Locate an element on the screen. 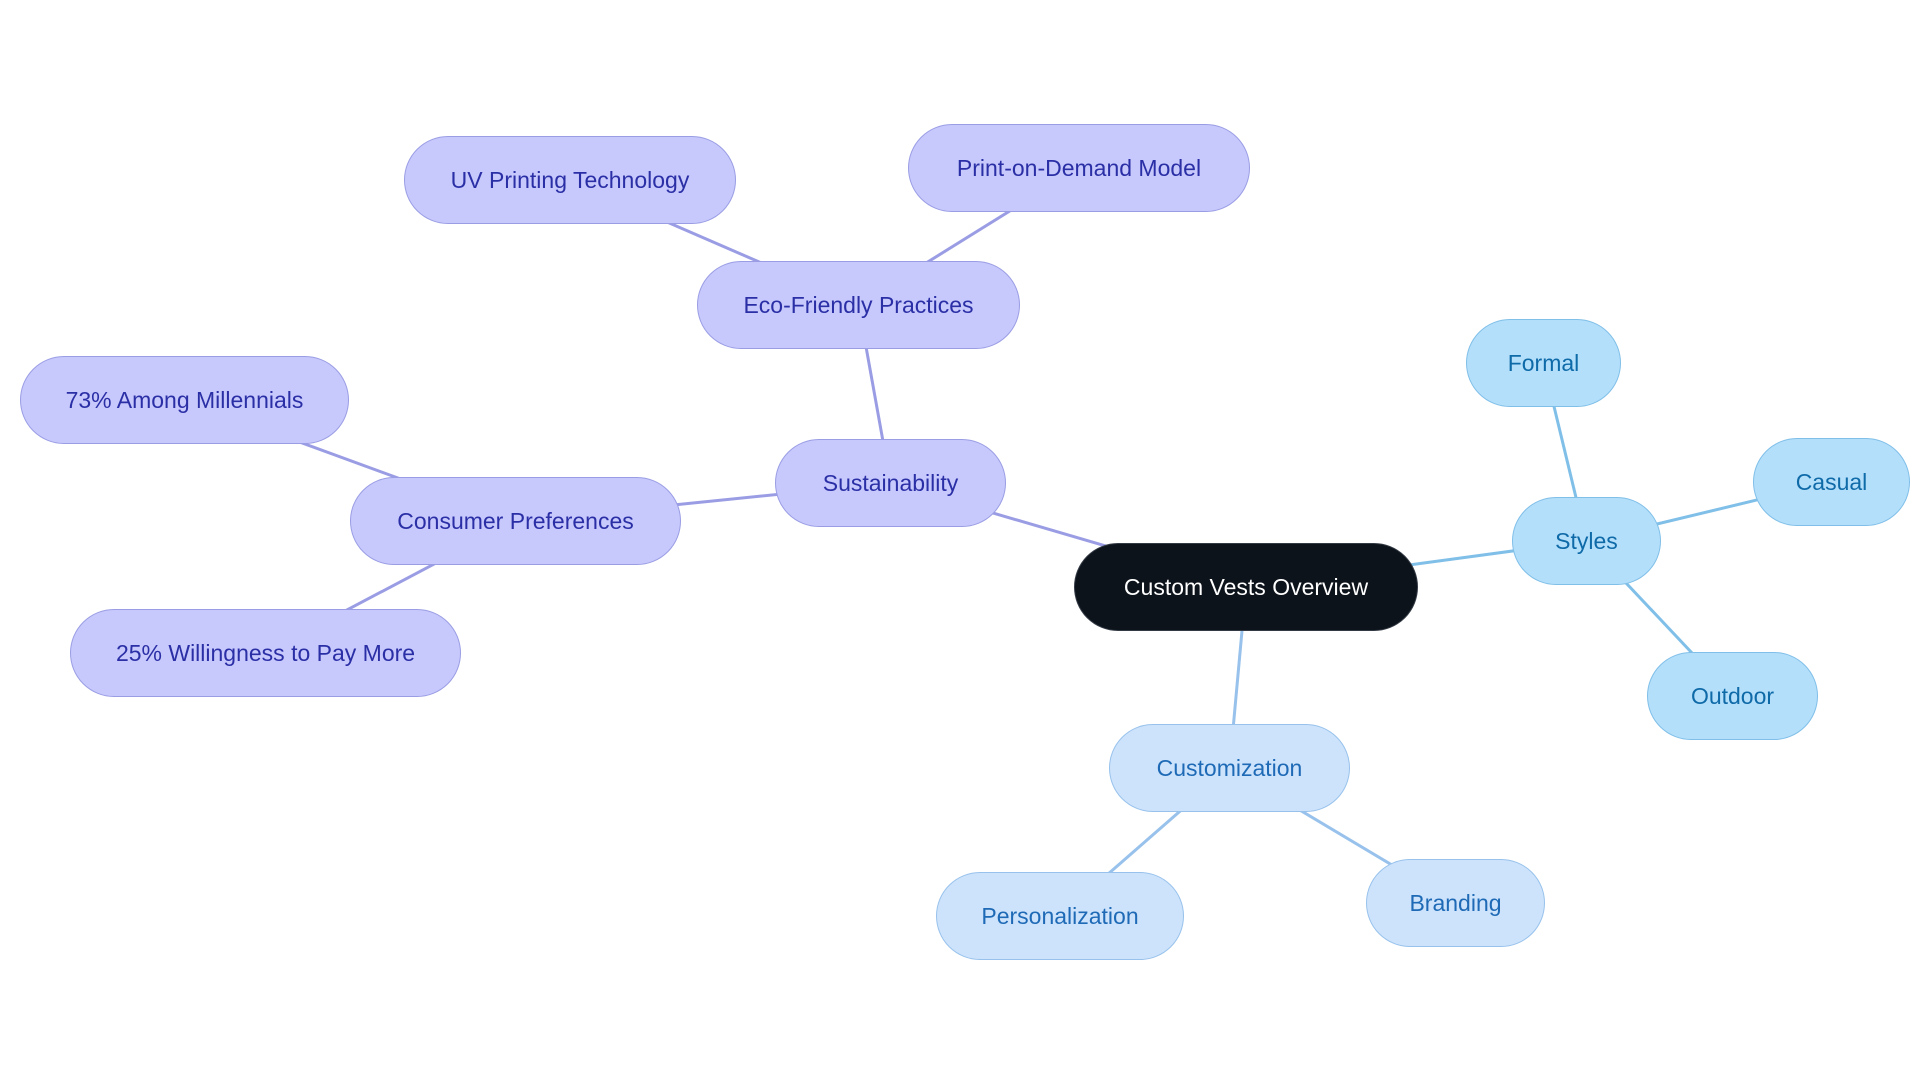  node-formal: Formal is located at coordinates (1543, 363).